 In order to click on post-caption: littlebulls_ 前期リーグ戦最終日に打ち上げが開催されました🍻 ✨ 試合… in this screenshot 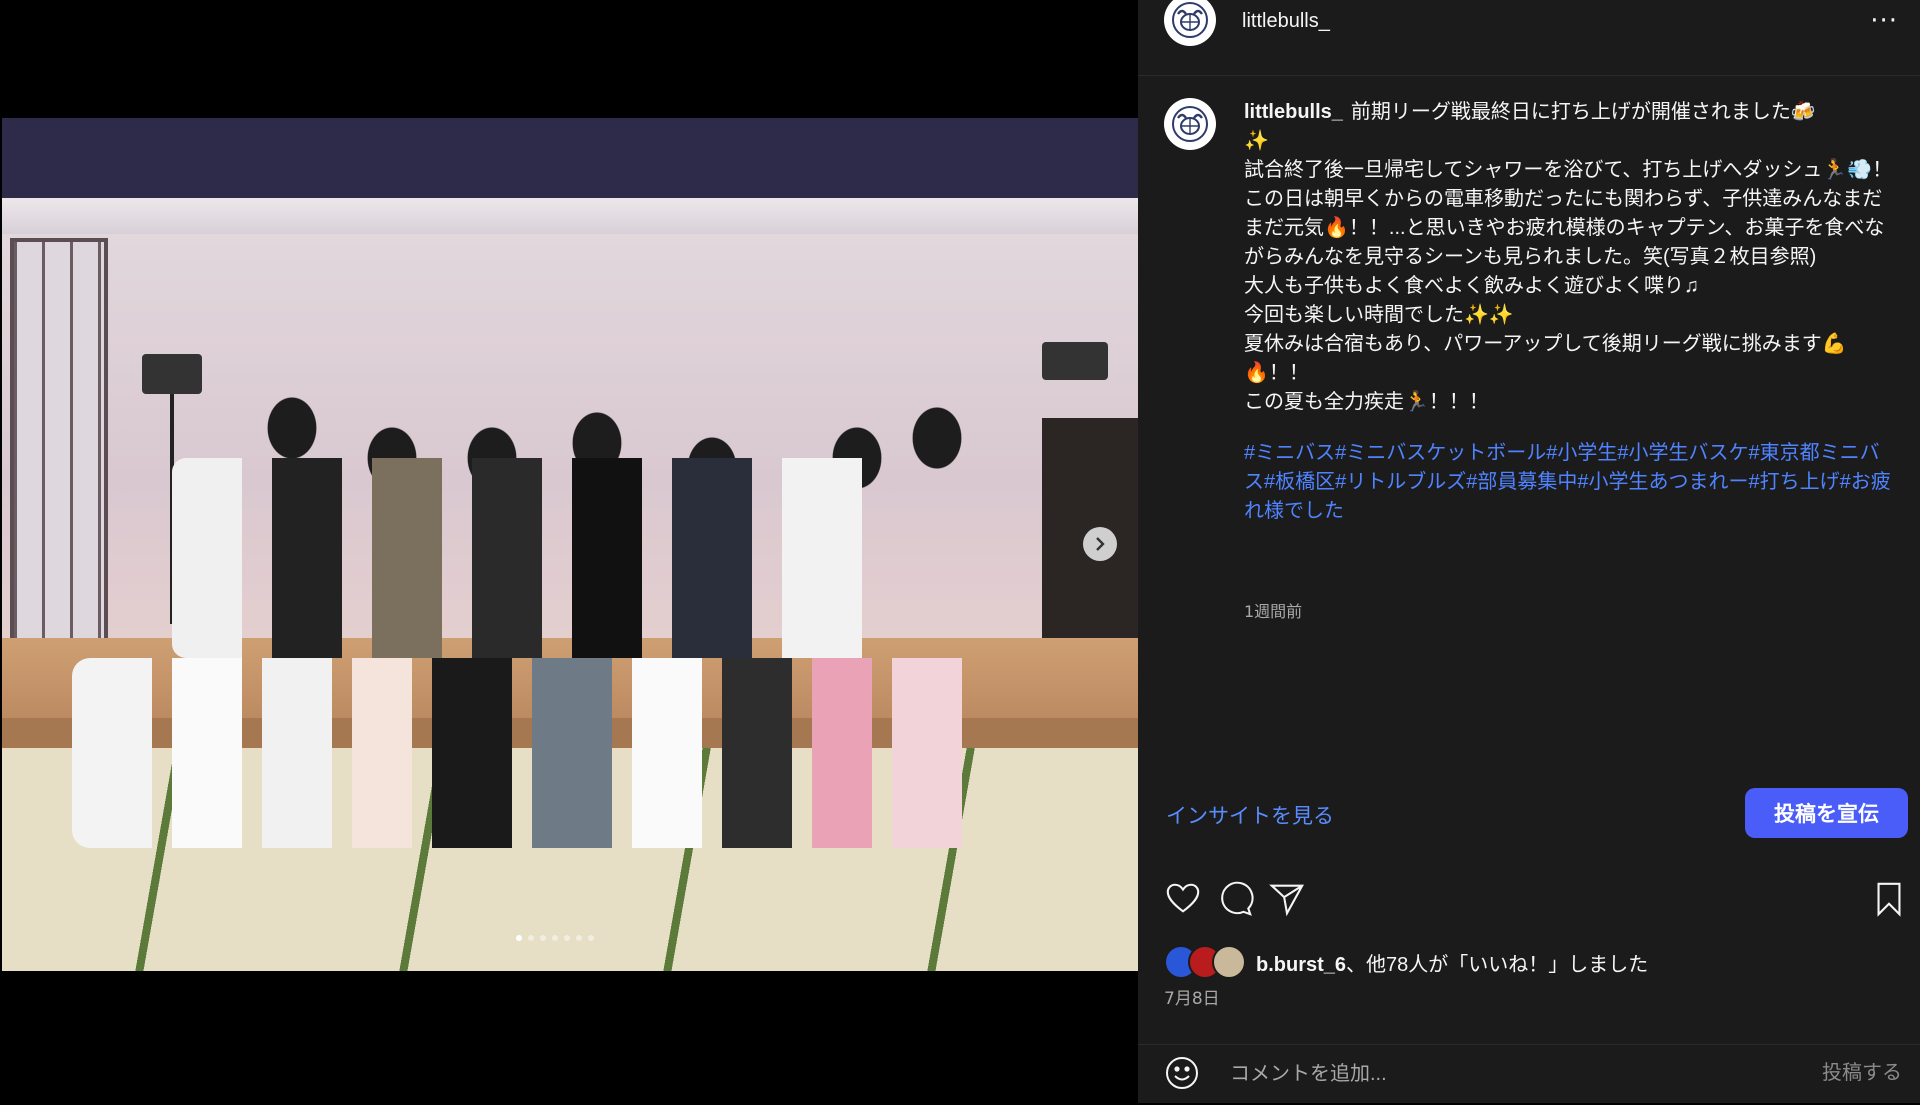, I will do `click(1569, 312)`.